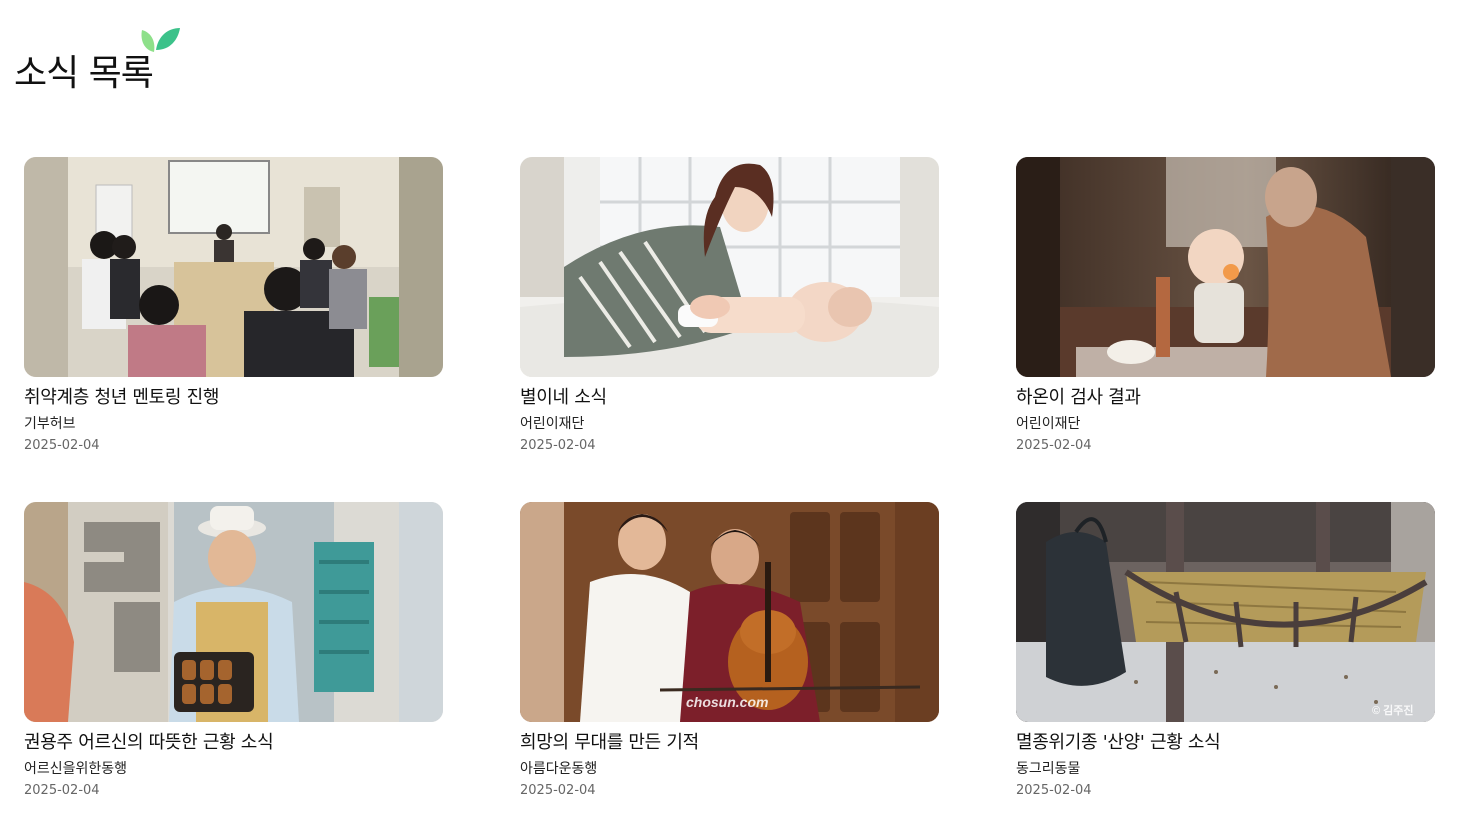 The image size is (1466, 816). What do you see at coordinates (729, 743) in the screenshot?
I see `news-title: 희망의 무대를 만든 기적` at bounding box center [729, 743].